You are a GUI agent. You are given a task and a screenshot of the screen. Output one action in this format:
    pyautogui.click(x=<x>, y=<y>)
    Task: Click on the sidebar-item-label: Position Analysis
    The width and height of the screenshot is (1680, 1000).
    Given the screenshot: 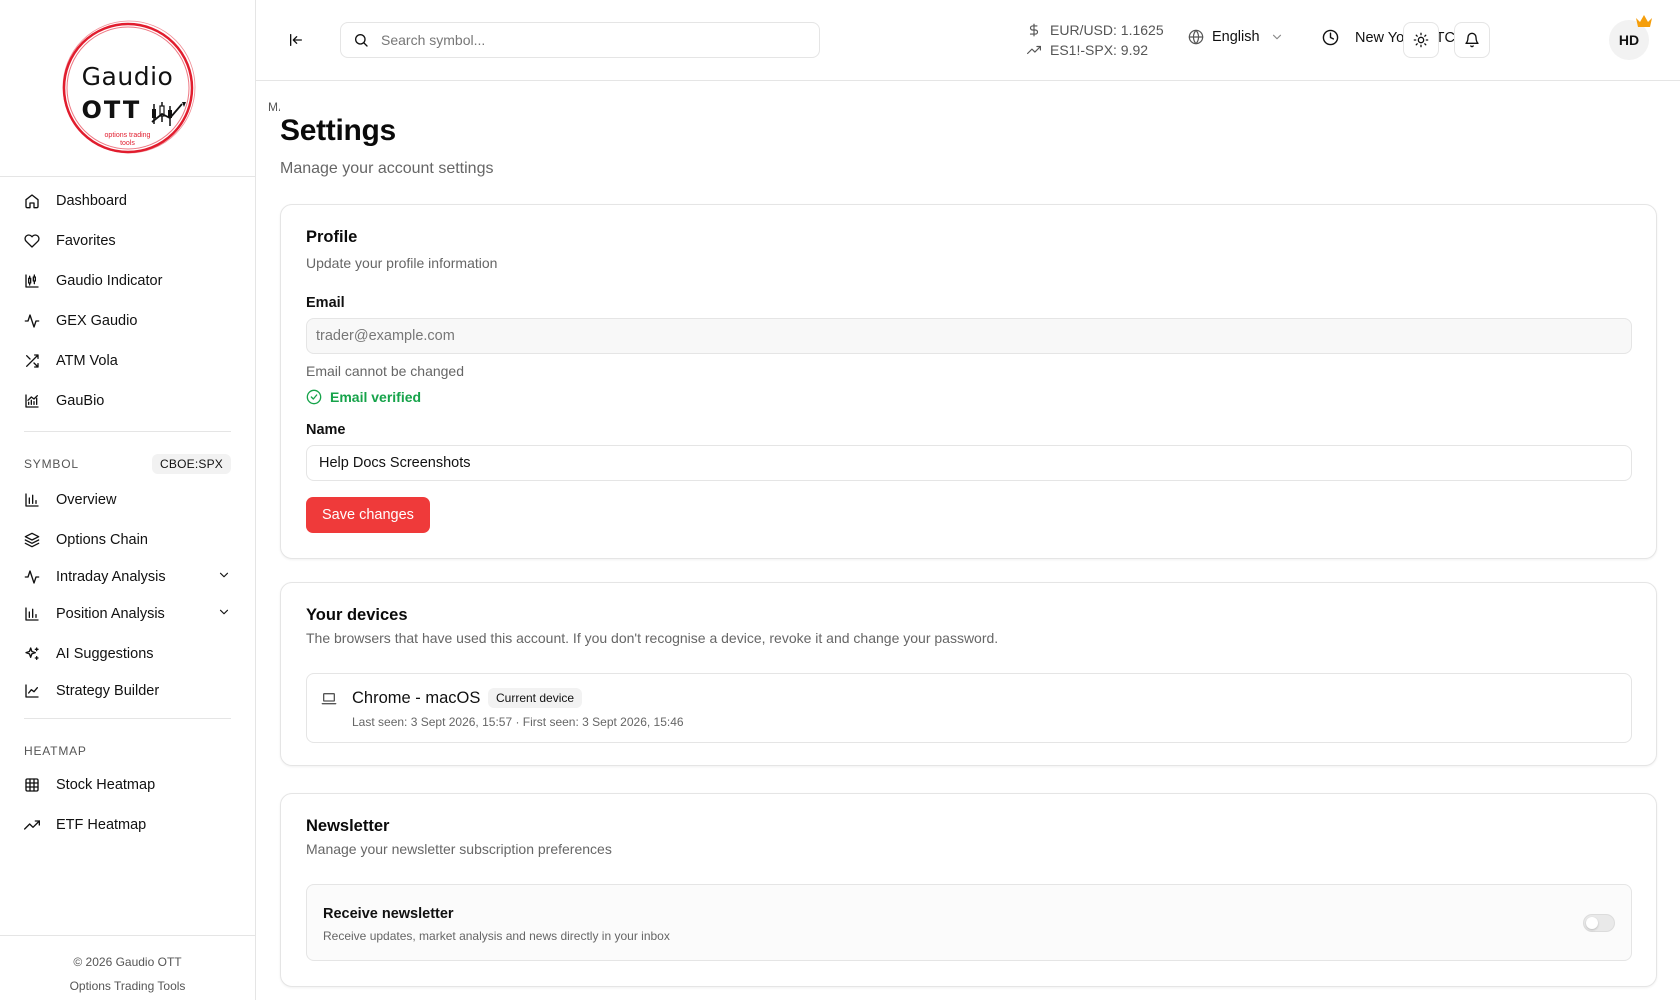 What is the action you would take?
    pyautogui.click(x=110, y=614)
    